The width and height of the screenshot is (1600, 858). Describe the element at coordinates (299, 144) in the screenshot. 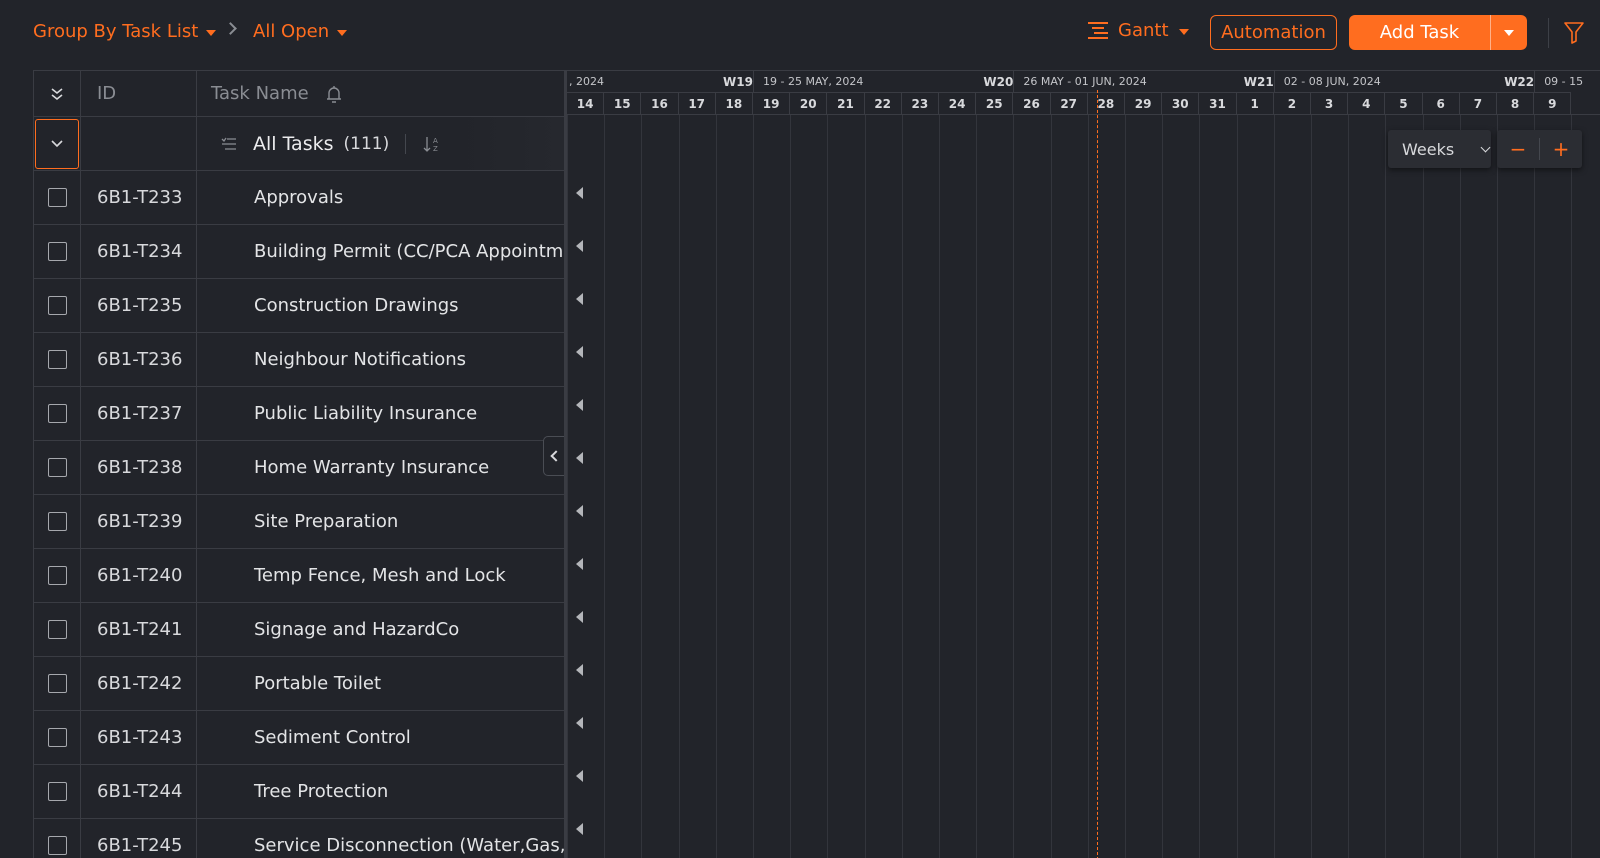

I see `group-row-all-tasks: All Tasks (111) A Z` at that location.